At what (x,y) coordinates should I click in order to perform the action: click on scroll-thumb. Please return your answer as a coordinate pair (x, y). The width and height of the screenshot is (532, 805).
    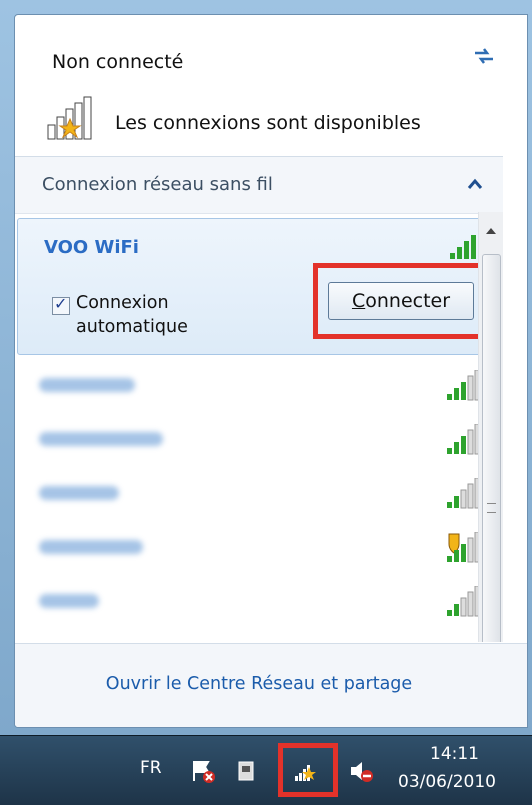
    Looking at the image, I should click on (491, 448).